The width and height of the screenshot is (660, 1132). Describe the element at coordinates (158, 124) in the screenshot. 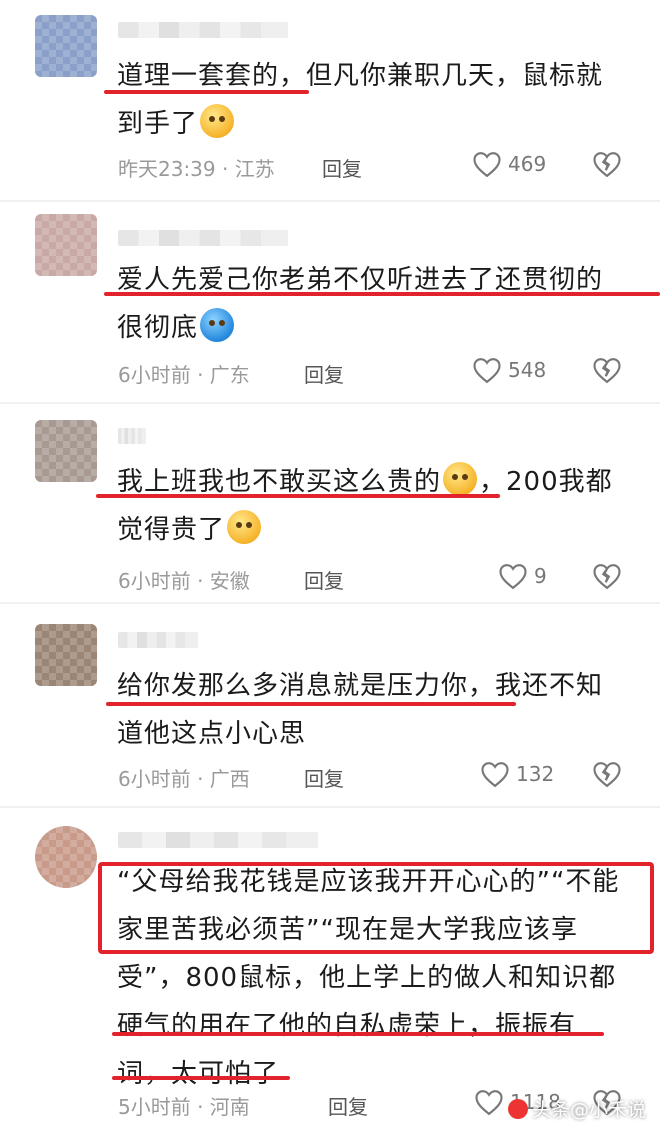

I see `comment-line: 到手了` at that location.